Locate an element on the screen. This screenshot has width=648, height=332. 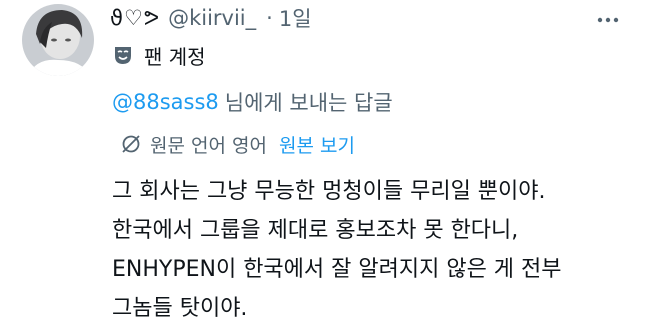
translation-bar: 원문 언어 영어 원본 보기 is located at coordinates (237, 144).